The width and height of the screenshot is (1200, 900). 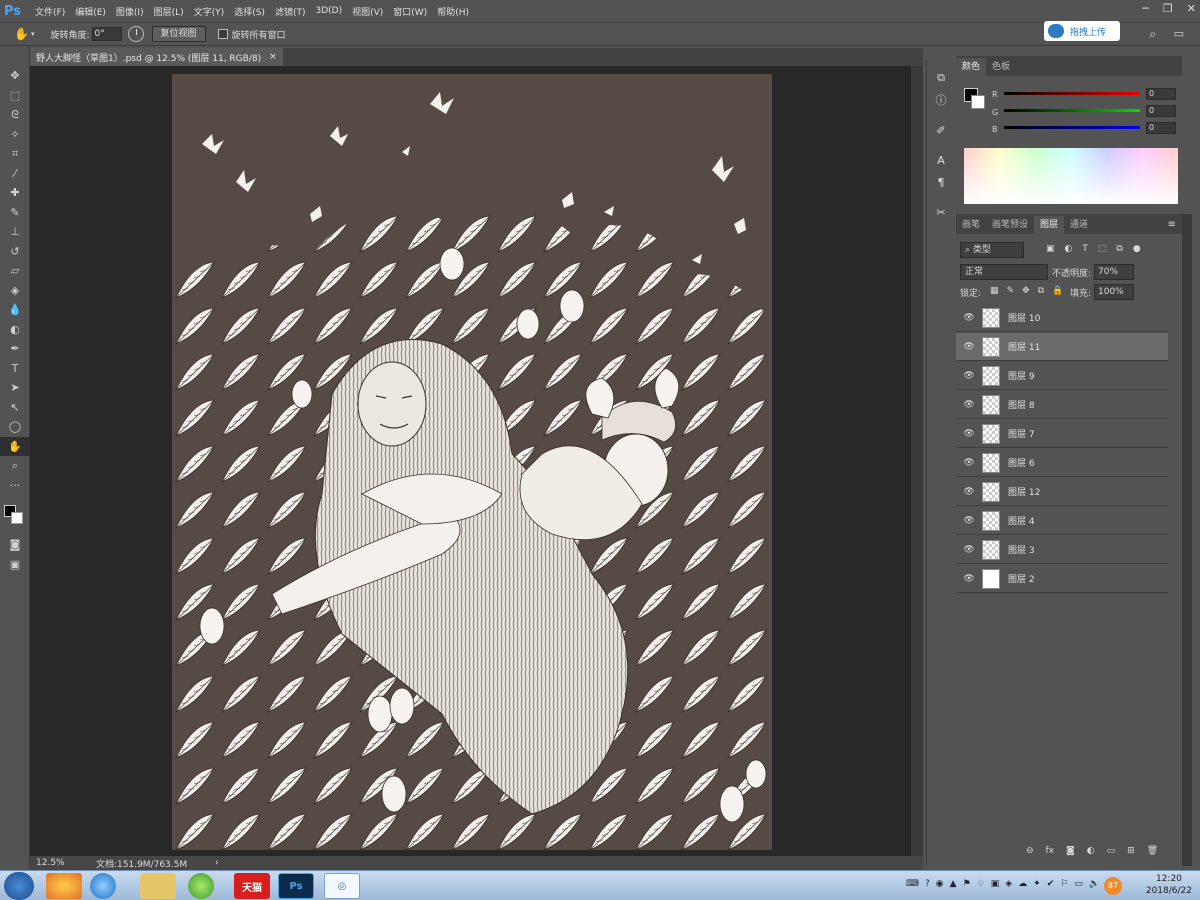 What do you see at coordinates (1094, 884) in the screenshot?
I see `volume-icon: 🔈` at bounding box center [1094, 884].